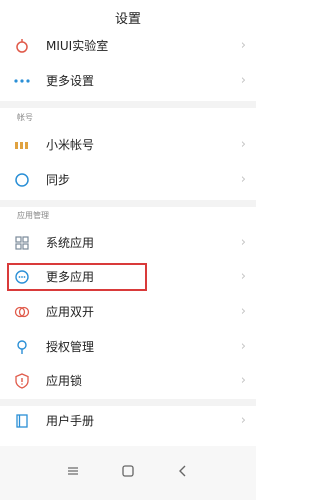  I want to click on settings-item-label: 应用双开, so click(70, 312).